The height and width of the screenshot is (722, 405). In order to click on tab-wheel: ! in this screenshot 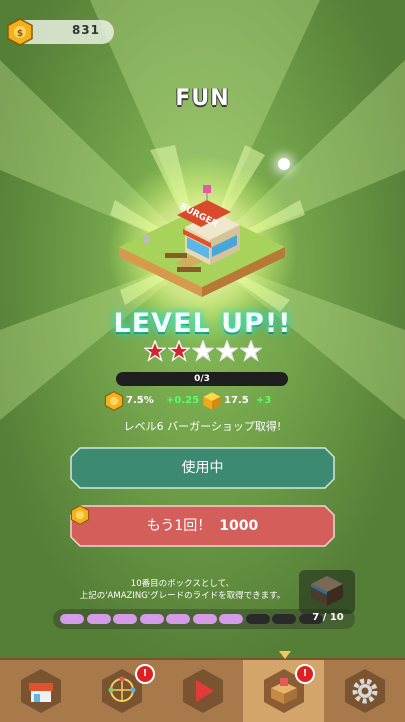, I will do `click(121, 691)`.